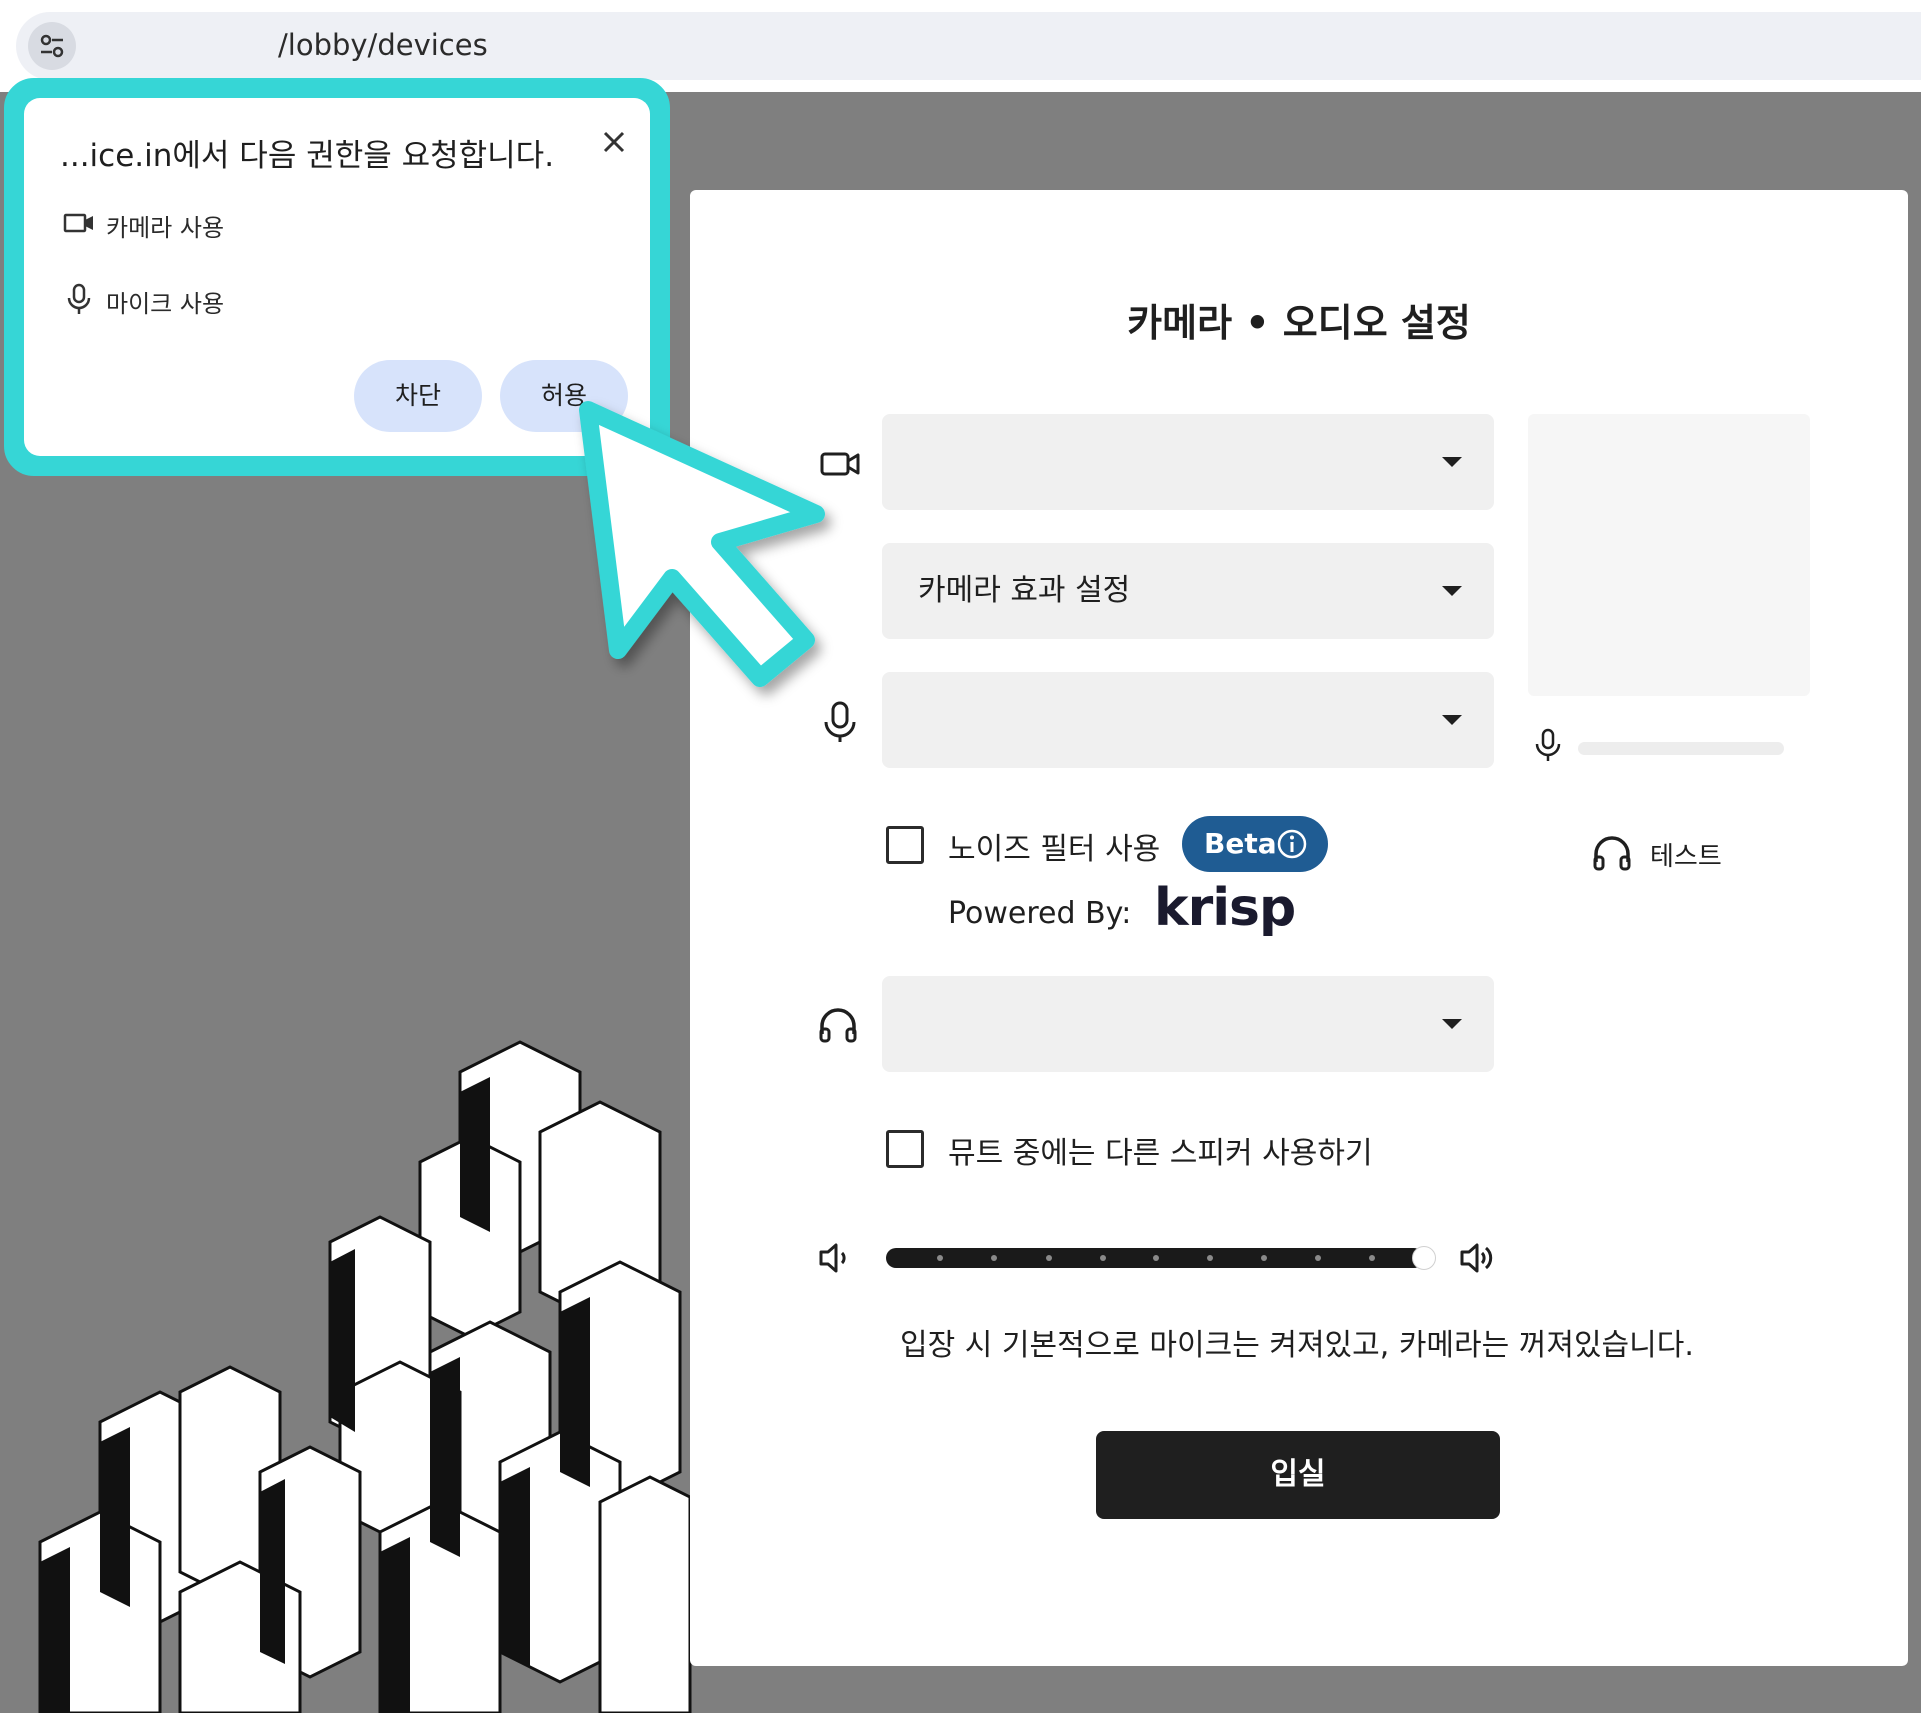  I want to click on pointer-arrow-icon, so click(702, 544).